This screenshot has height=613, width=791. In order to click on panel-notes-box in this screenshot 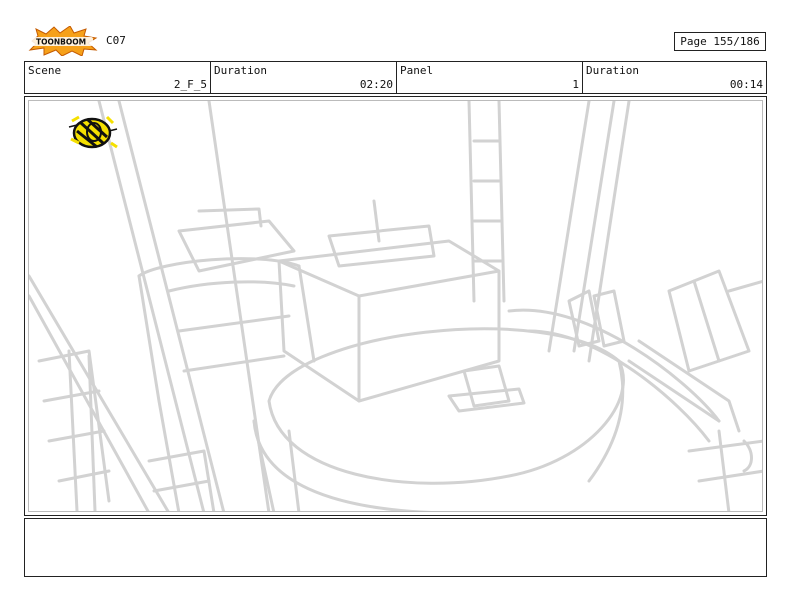, I will do `click(395, 547)`.